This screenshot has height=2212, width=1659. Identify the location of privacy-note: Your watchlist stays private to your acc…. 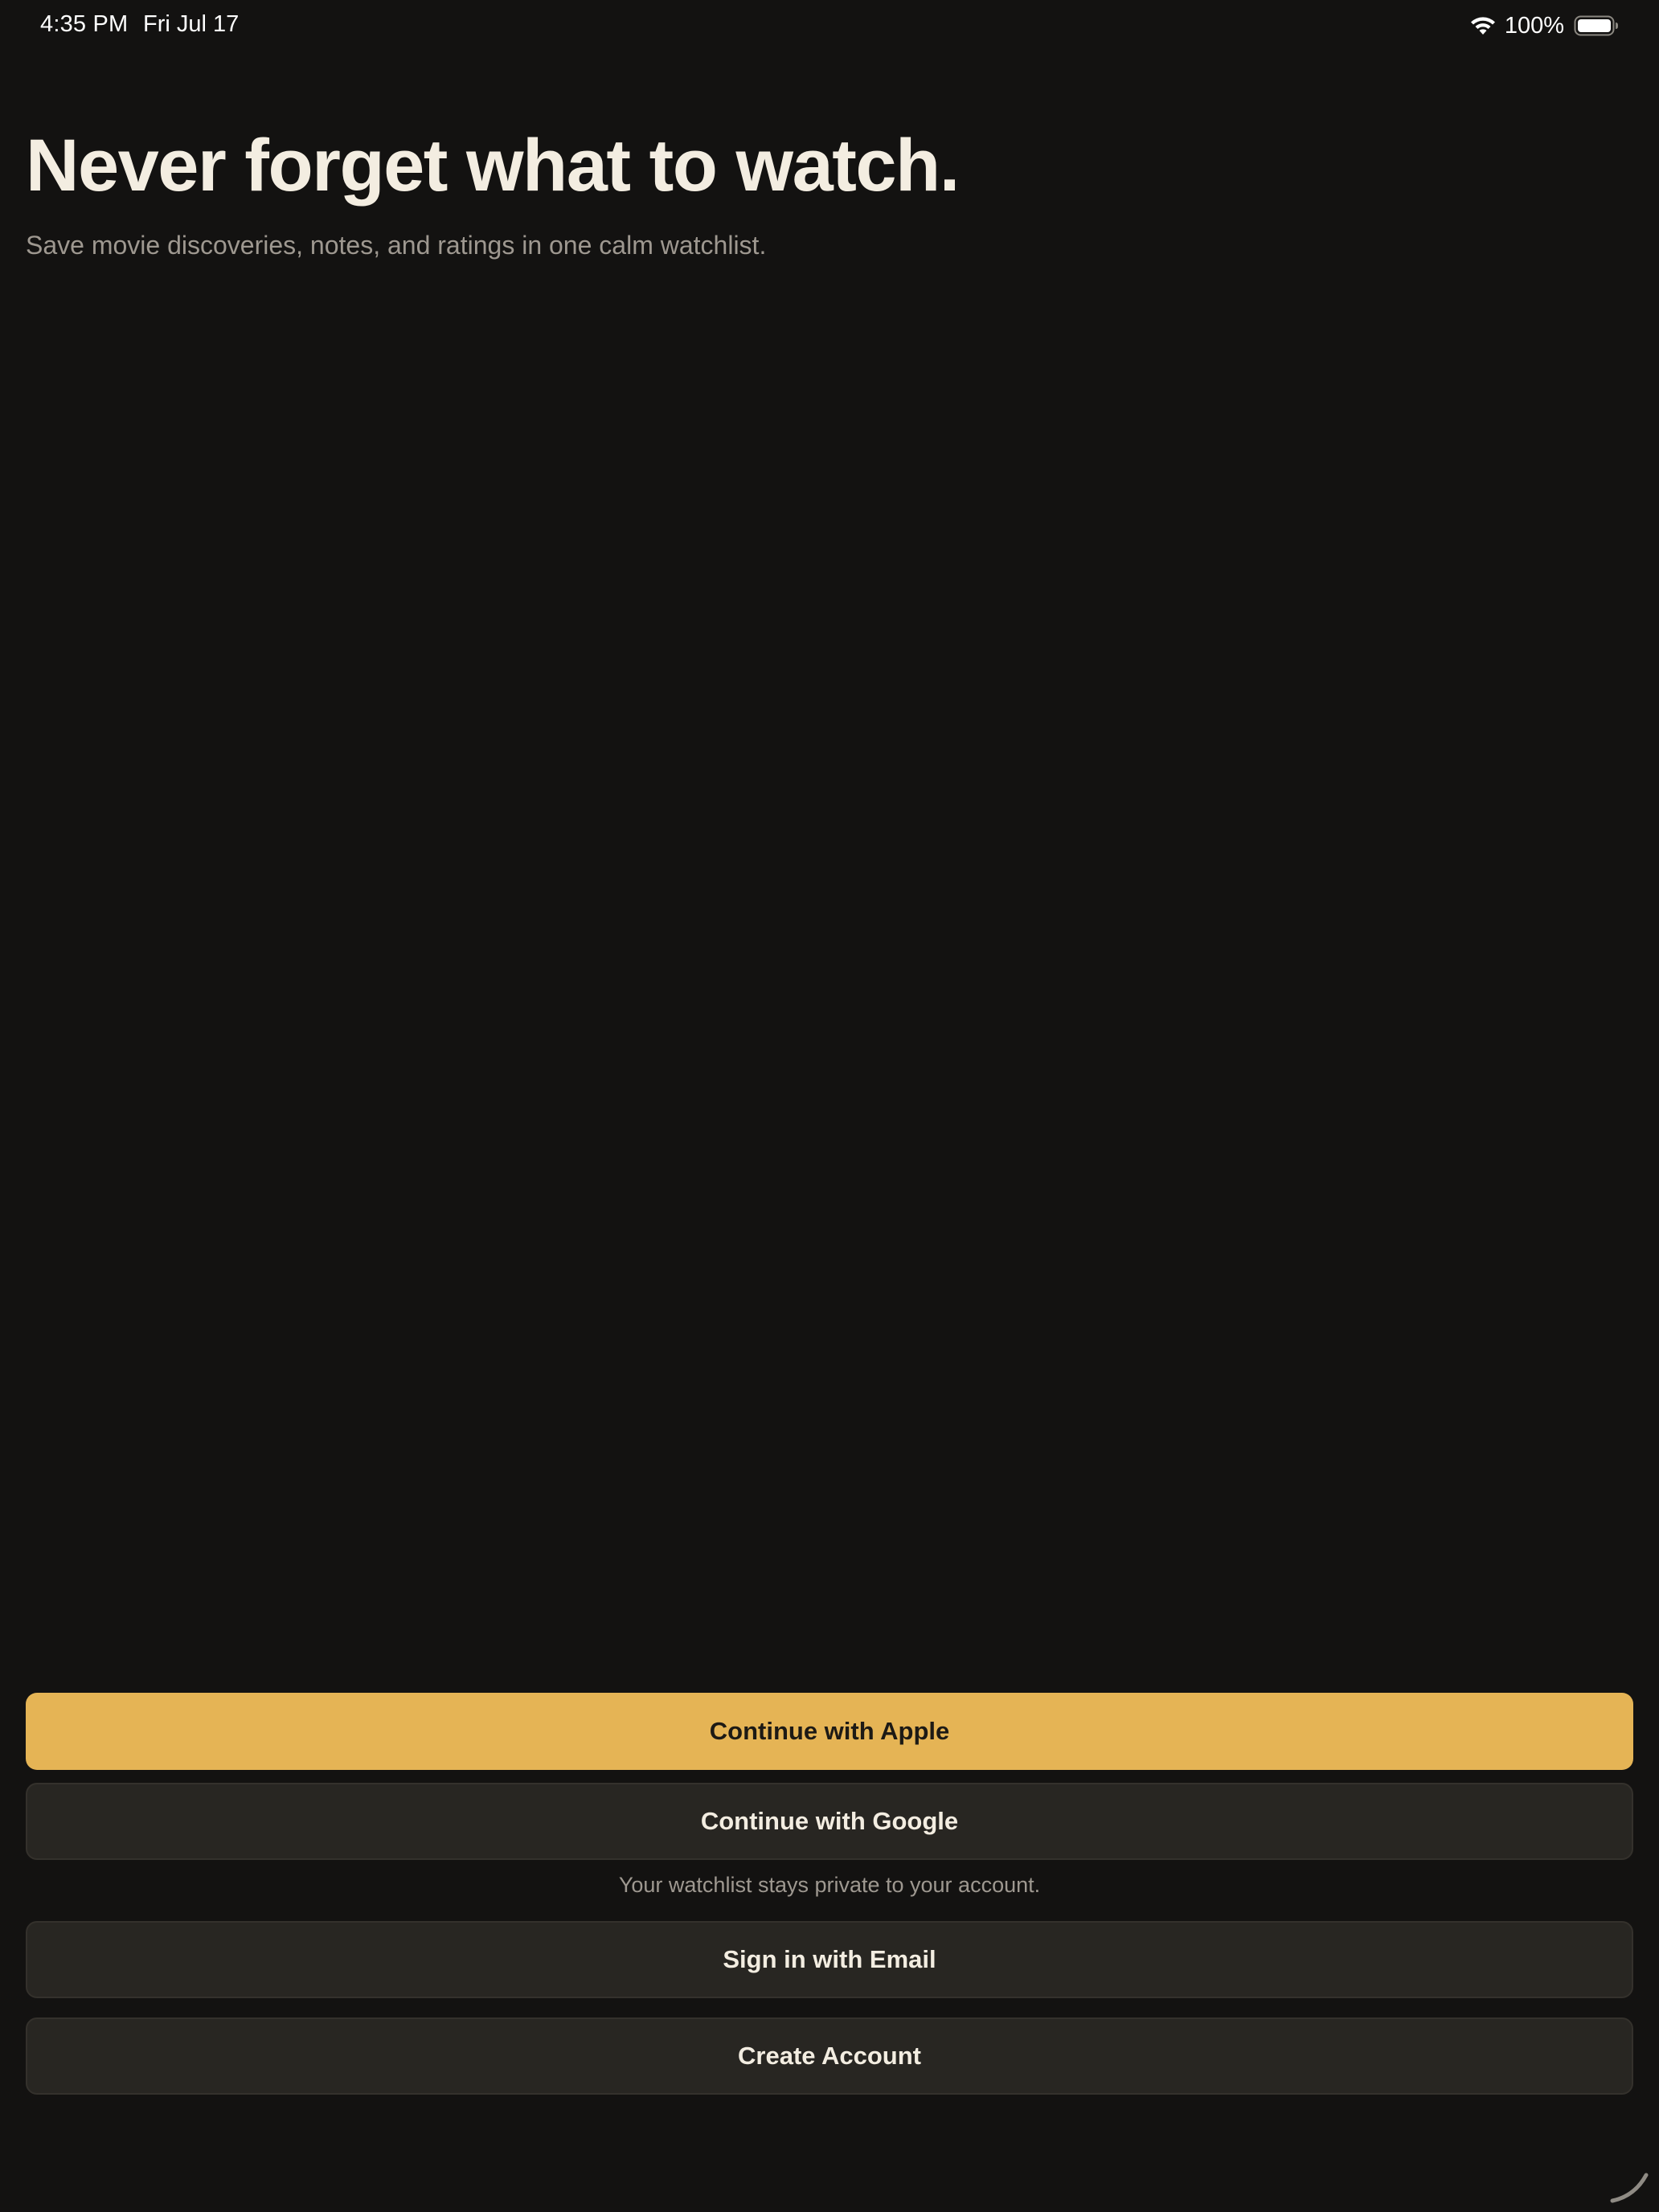
(829, 1885).